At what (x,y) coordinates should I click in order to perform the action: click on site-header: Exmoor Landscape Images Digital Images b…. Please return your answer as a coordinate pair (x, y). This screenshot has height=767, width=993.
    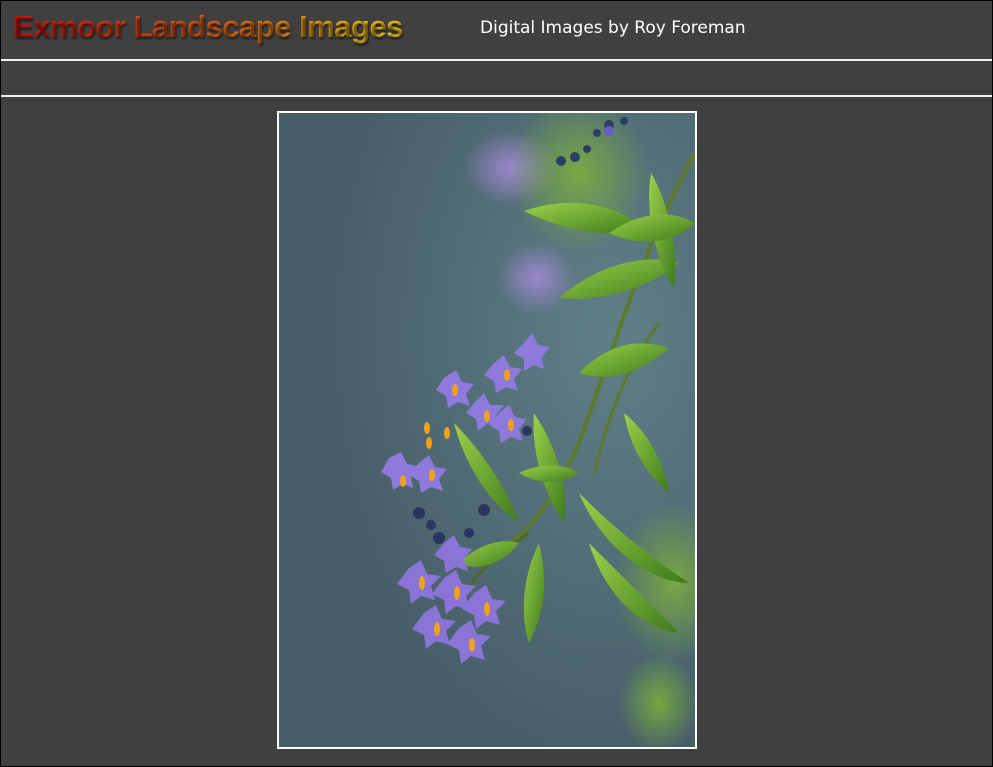
    Looking at the image, I should click on (496, 30).